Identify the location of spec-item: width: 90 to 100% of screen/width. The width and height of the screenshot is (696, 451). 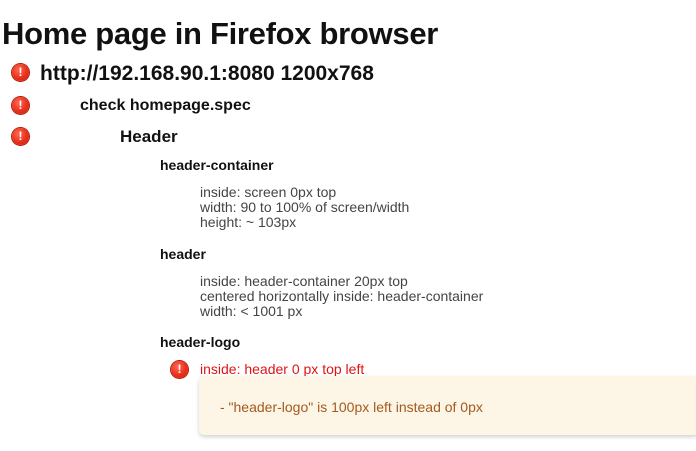
(305, 207).